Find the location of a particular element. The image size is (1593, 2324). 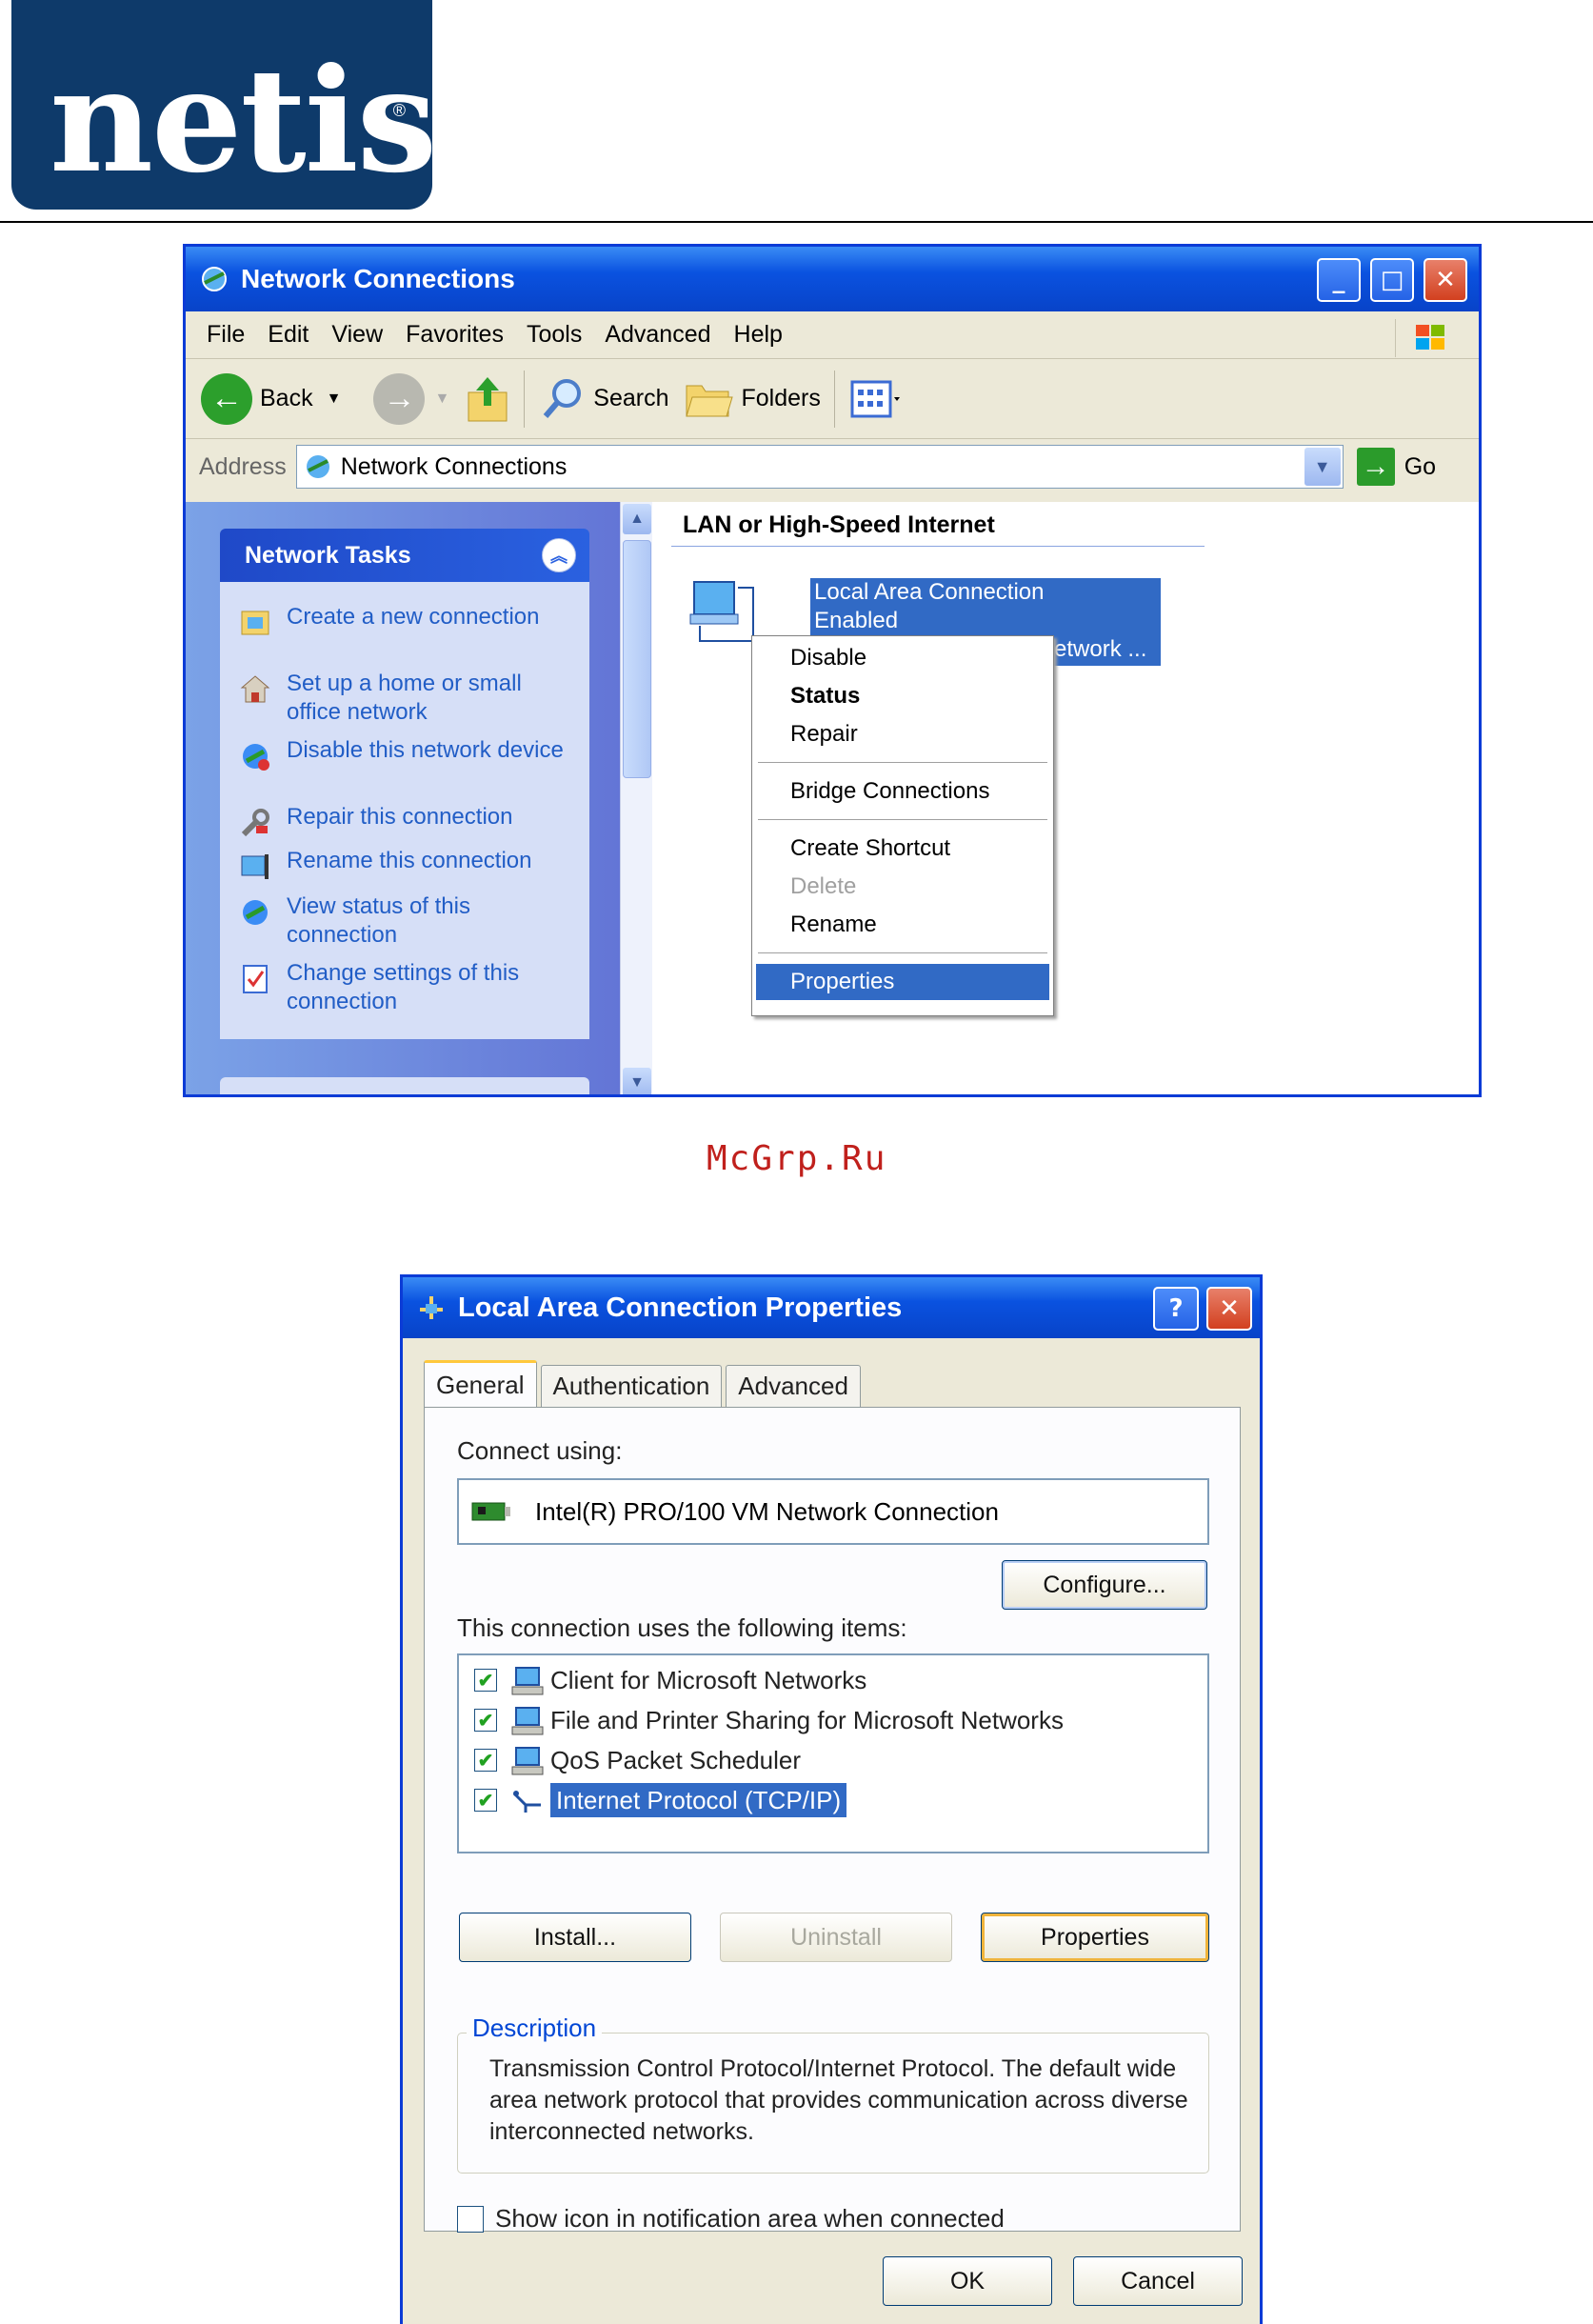

menu-item-bridge: Bridge Connections is located at coordinates (903, 792).